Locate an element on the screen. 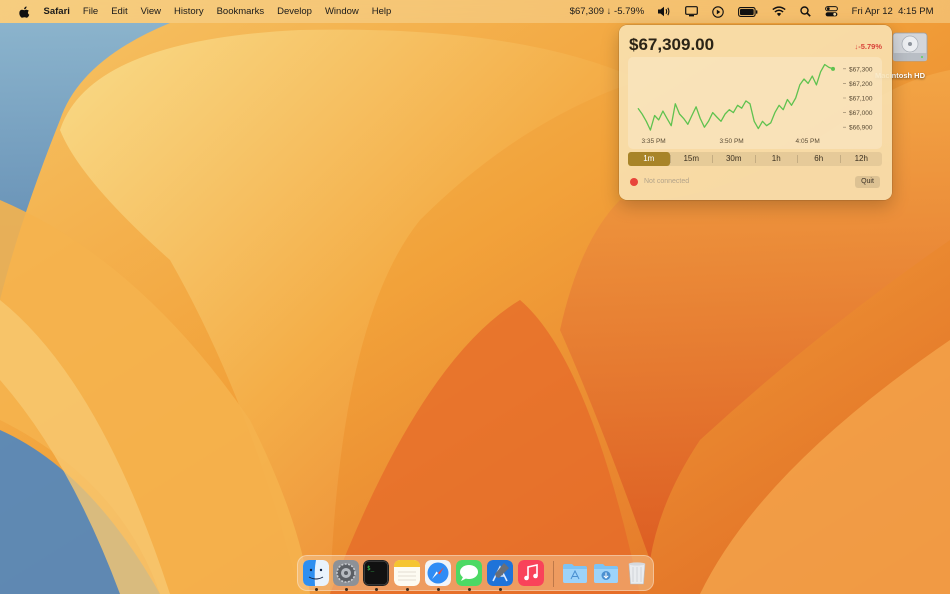 This screenshot has height=594, width=950. connection-status-dot is located at coordinates (634, 182).